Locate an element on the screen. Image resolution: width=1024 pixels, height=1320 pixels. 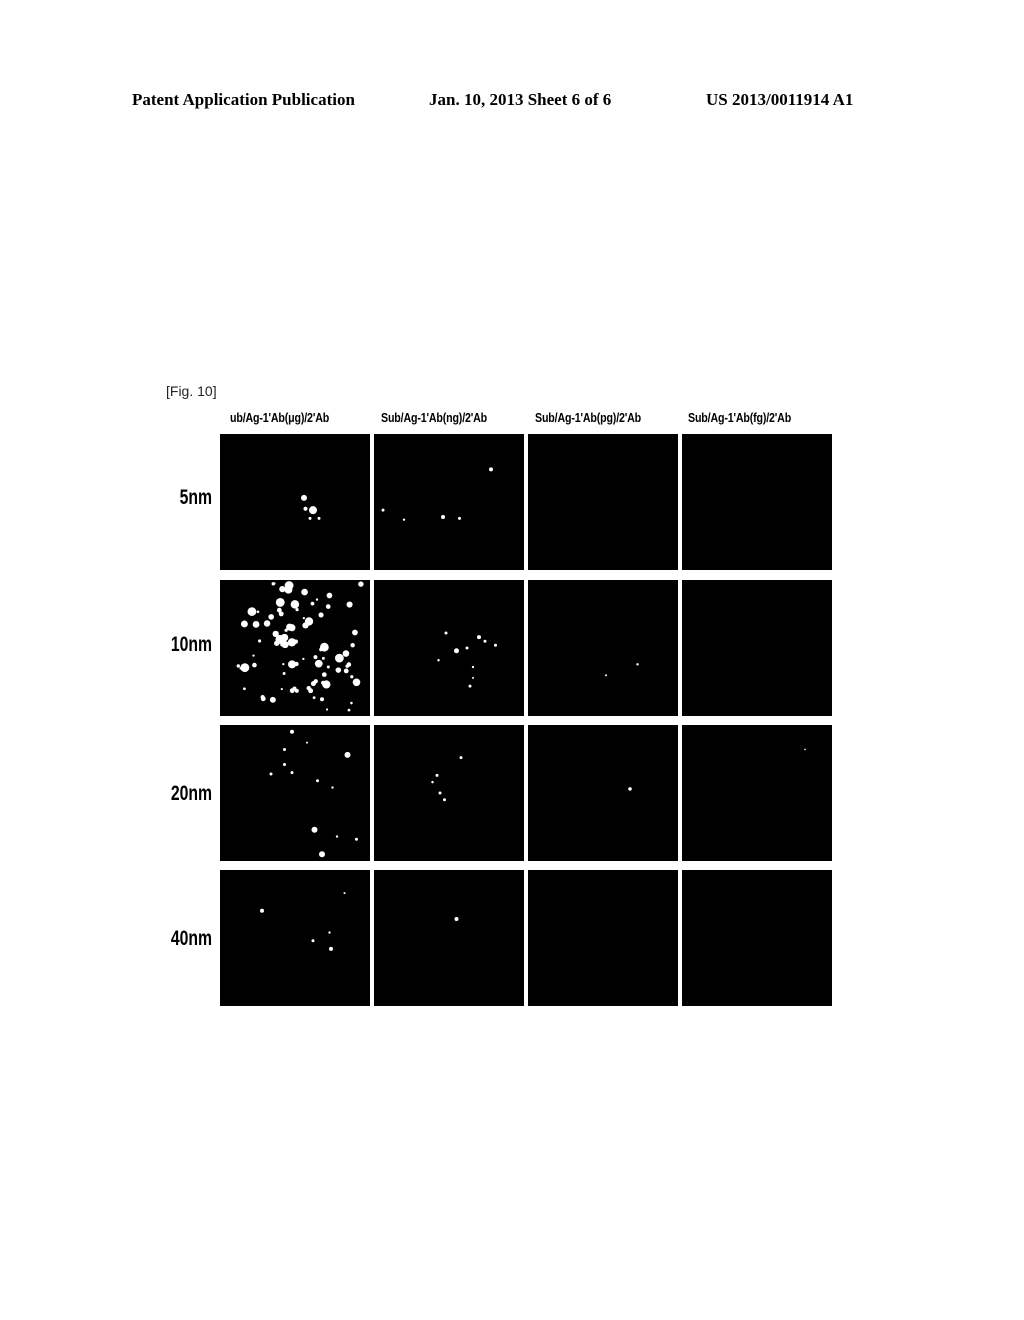
column-label: Sub/Ag-1'Ab(pg)/2'Ab is located at coordinates (588, 417).